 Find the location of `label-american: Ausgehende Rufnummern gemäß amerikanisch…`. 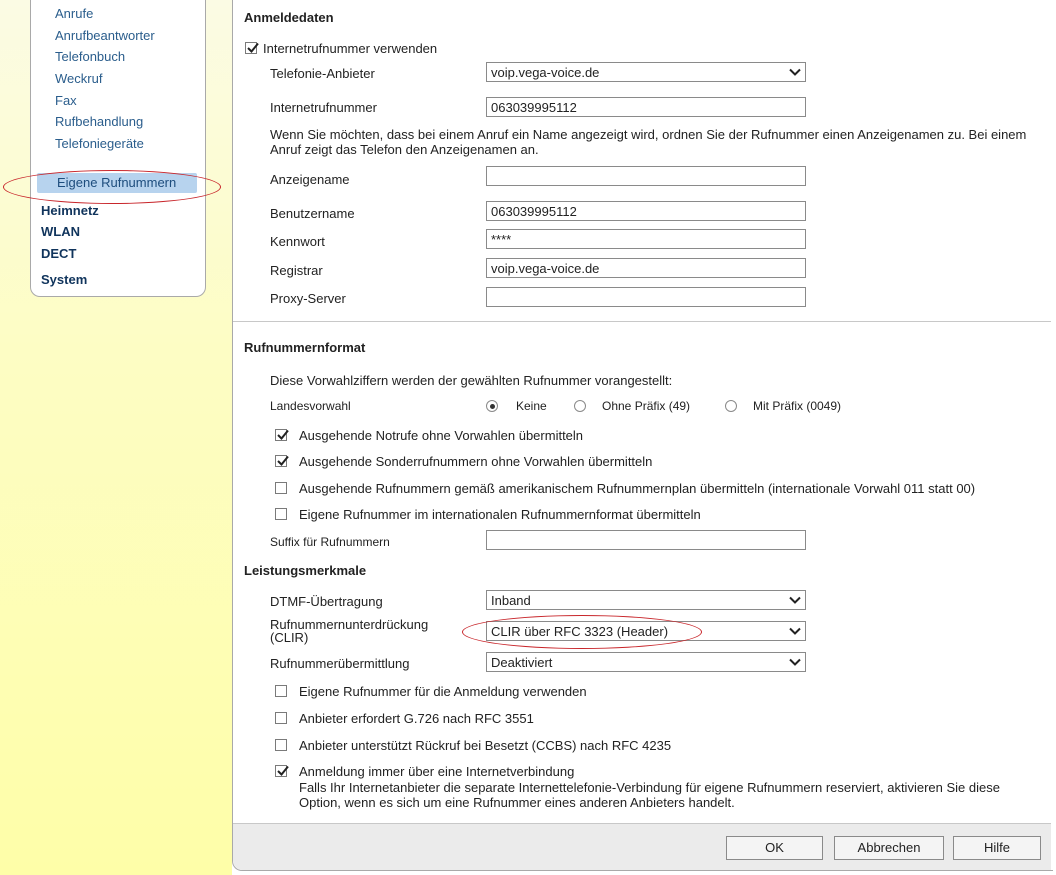

label-american: Ausgehende Rufnummern gemäß amerikanisch… is located at coordinates (637, 488).